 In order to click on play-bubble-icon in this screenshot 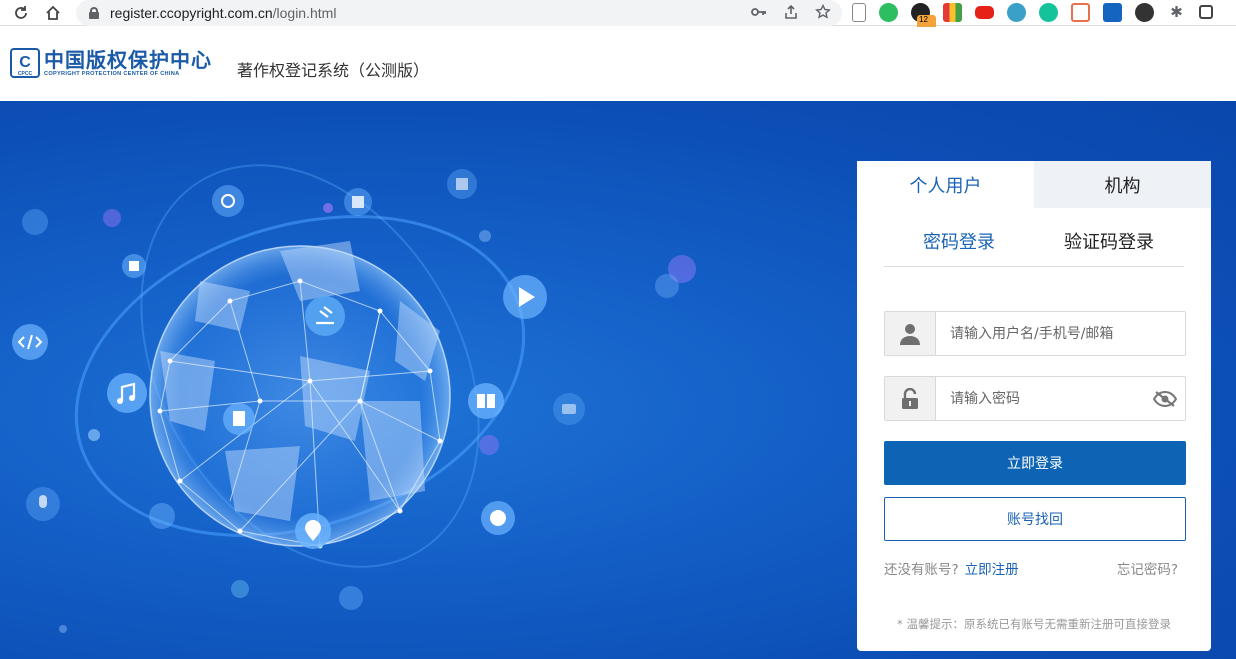, I will do `click(525, 297)`.